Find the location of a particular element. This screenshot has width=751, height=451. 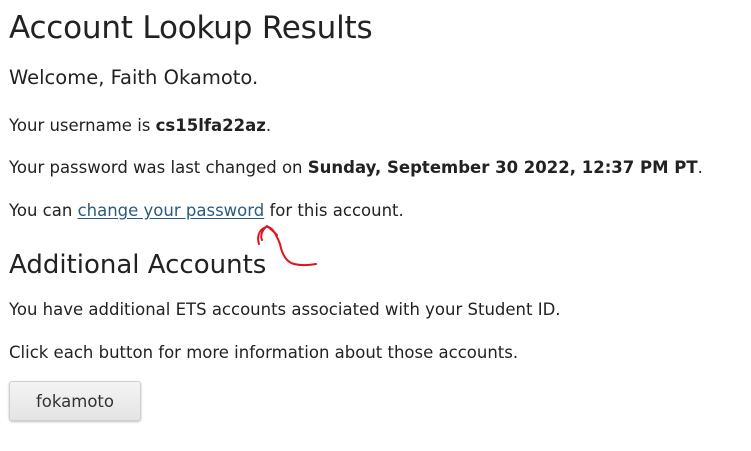

page-title: Account Lookup Results is located at coordinates (191, 28).